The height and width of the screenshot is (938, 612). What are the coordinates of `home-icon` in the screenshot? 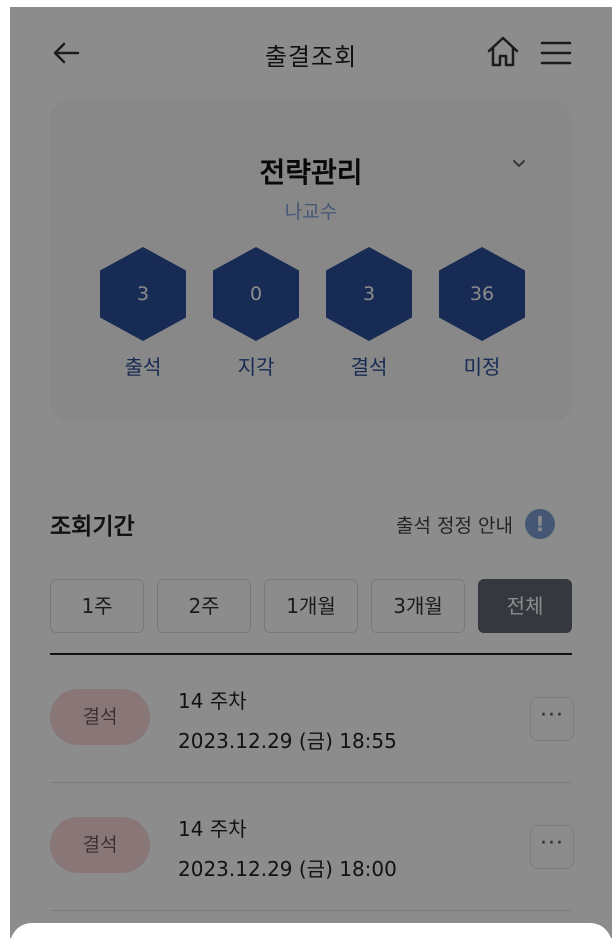 It's located at (503, 51).